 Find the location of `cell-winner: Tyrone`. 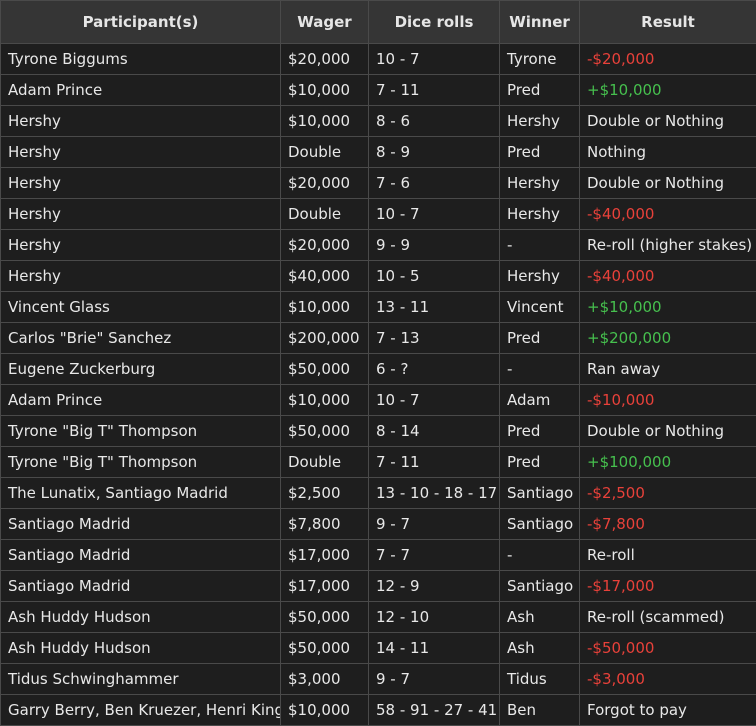

cell-winner: Tyrone is located at coordinates (539, 59).